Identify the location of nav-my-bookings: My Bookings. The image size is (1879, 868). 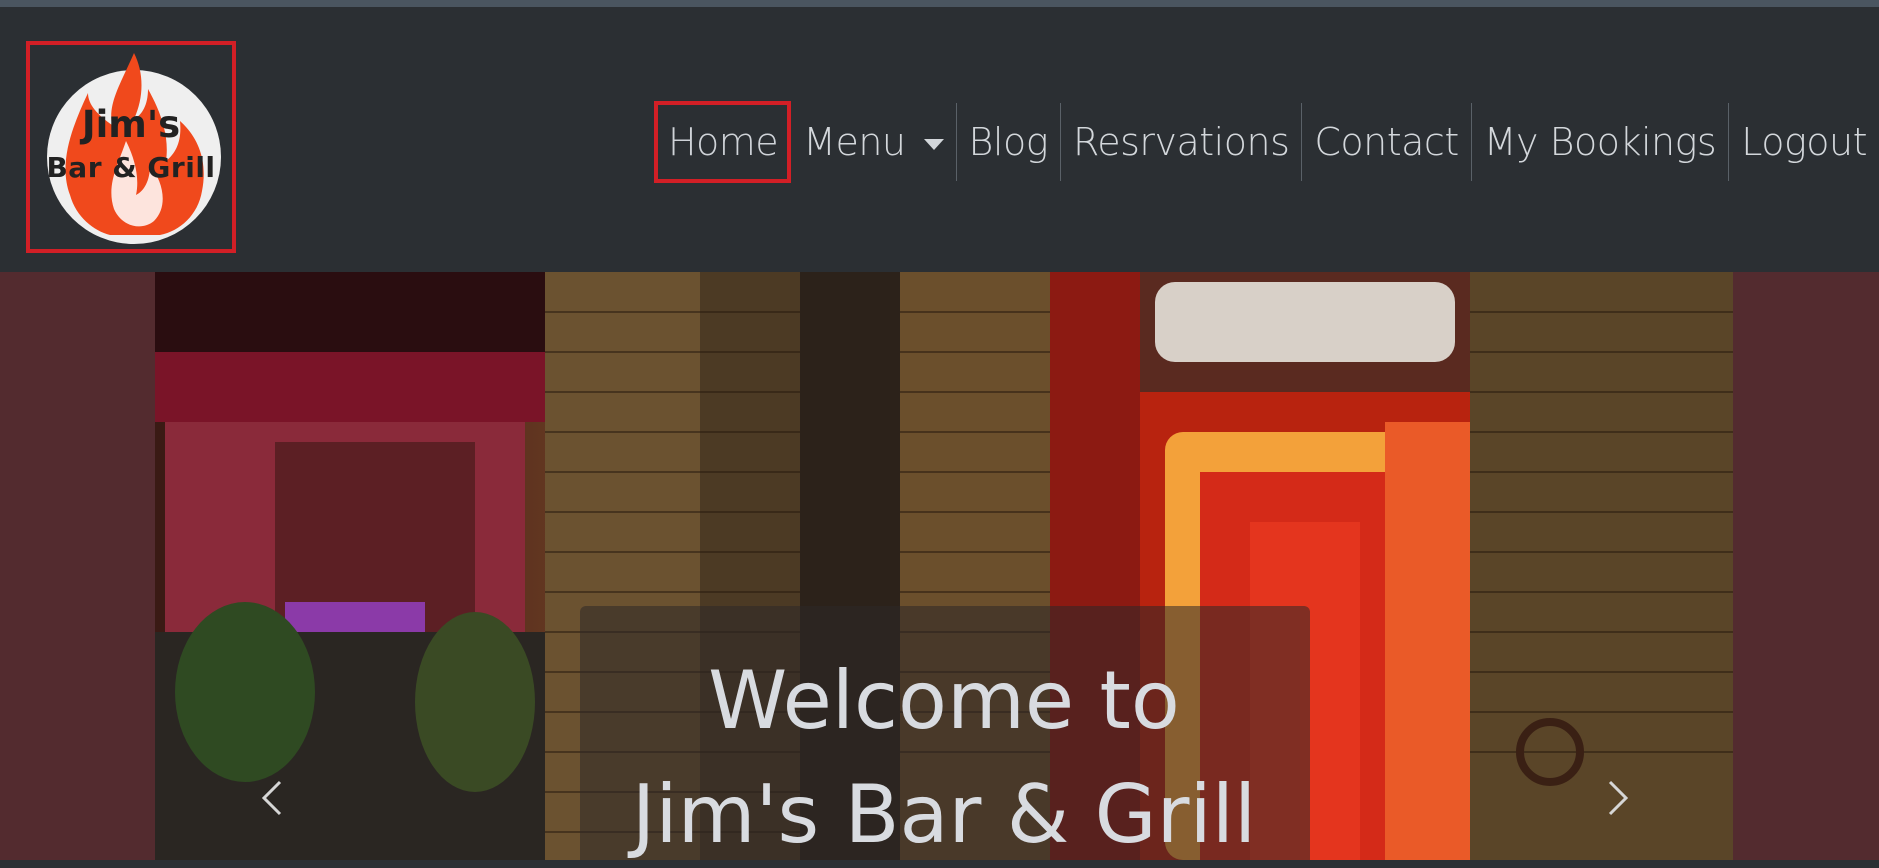
(1600, 142).